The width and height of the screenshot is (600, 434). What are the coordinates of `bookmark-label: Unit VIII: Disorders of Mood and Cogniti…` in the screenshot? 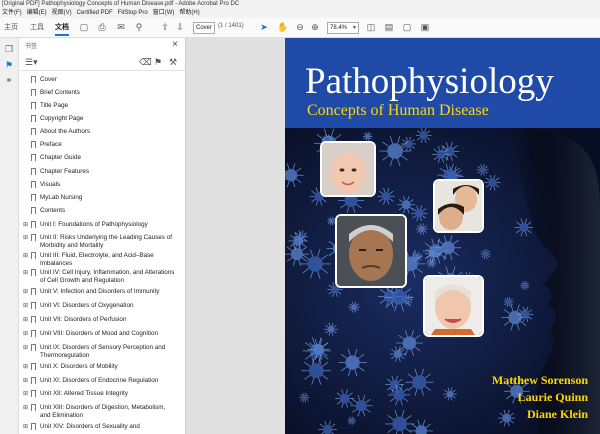 It's located at (99, 333).